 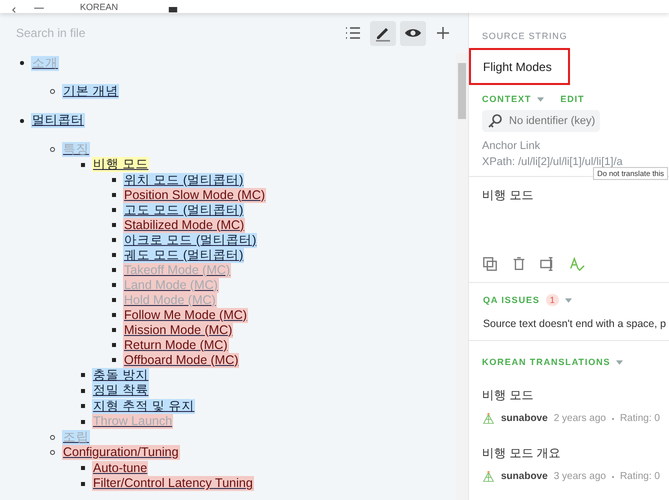 I want to click on source-string: Flight Modes, so click(x=519, y=66).